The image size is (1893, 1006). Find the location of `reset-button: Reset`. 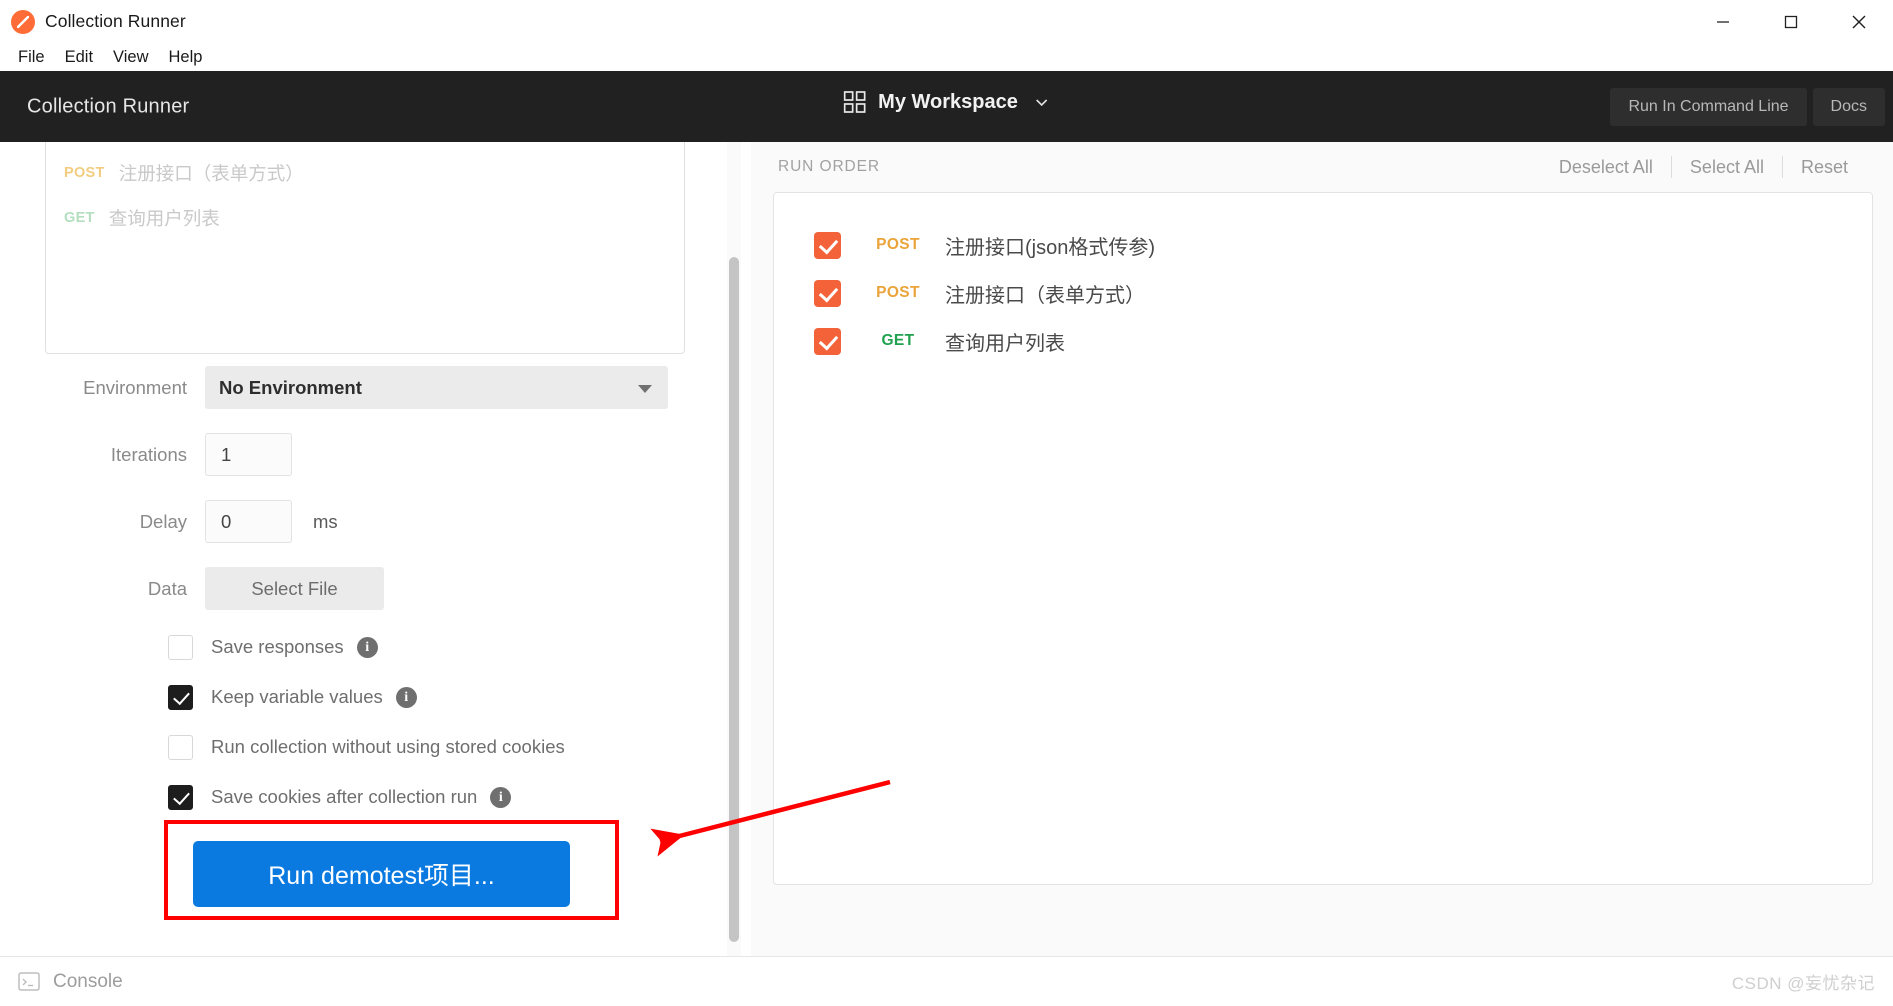

reset-button: Reset is located at coordinates (1824, 167).